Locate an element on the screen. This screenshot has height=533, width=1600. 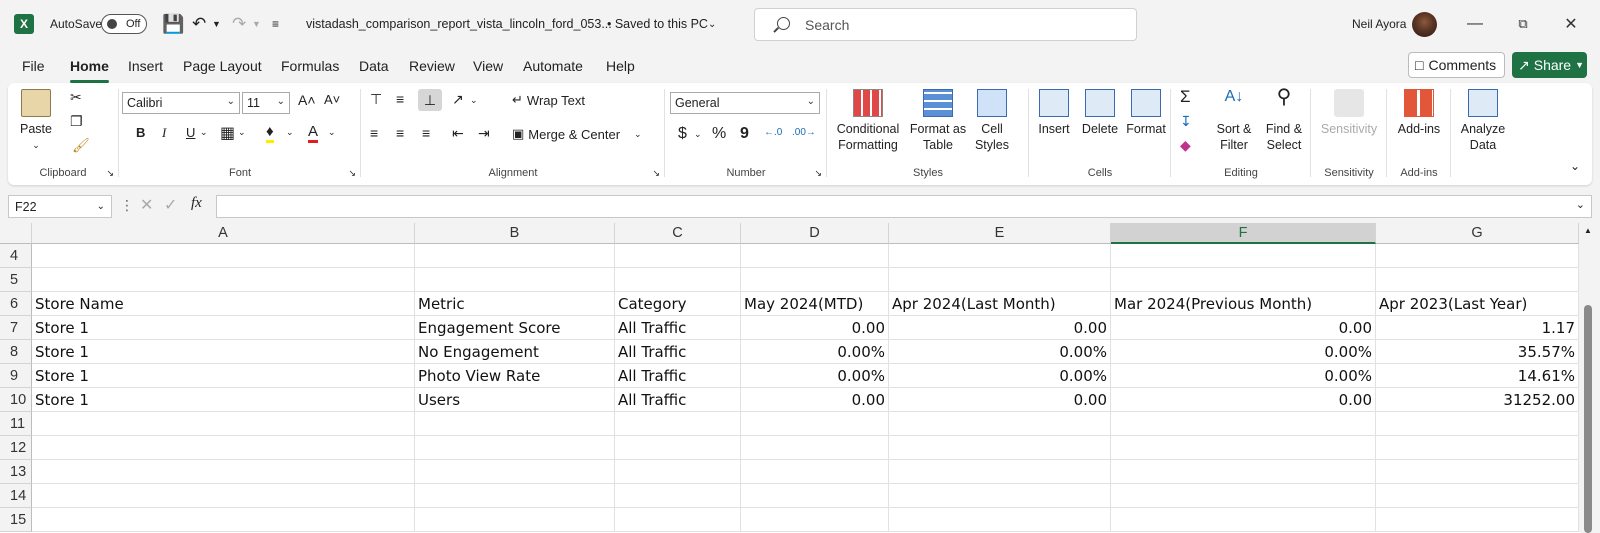
cell: 31252.00 is located at coordinates (1477, 400).